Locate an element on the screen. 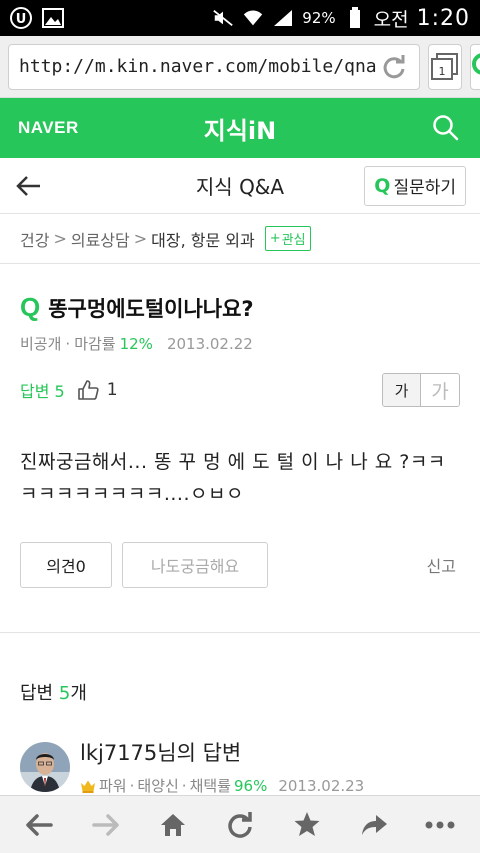 This screenshot has width=480, height=853. share-icon is located at coordinates (374, 825).